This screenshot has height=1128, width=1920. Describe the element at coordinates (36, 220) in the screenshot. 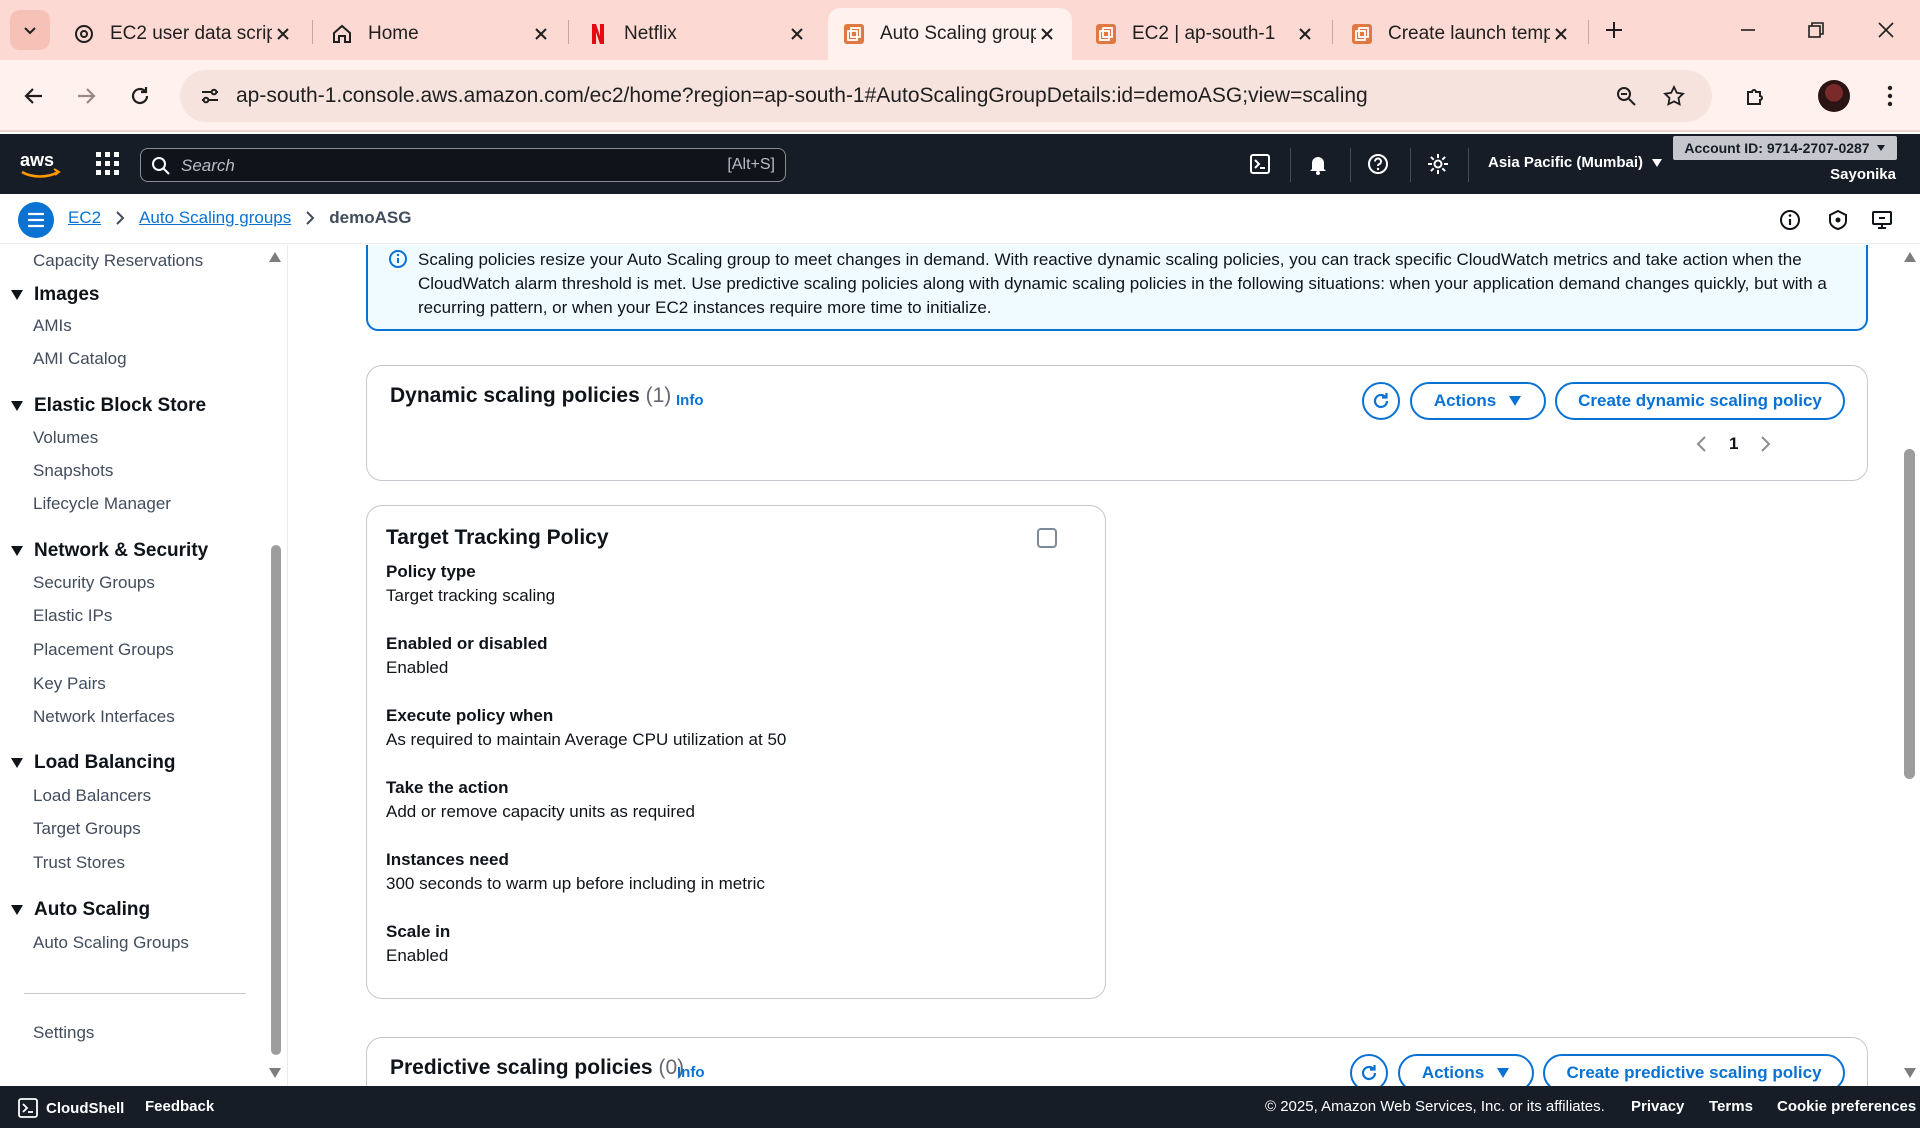

I see `side-nav-toggle` at that location.